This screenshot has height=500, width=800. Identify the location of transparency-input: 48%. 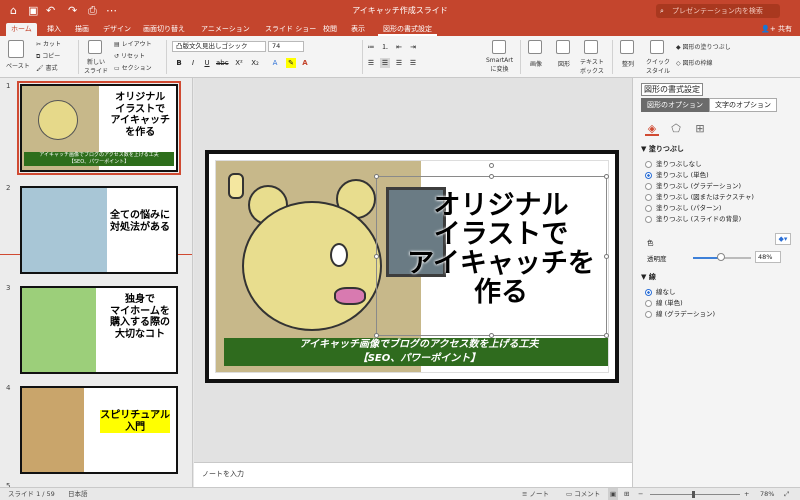
(768, 257).